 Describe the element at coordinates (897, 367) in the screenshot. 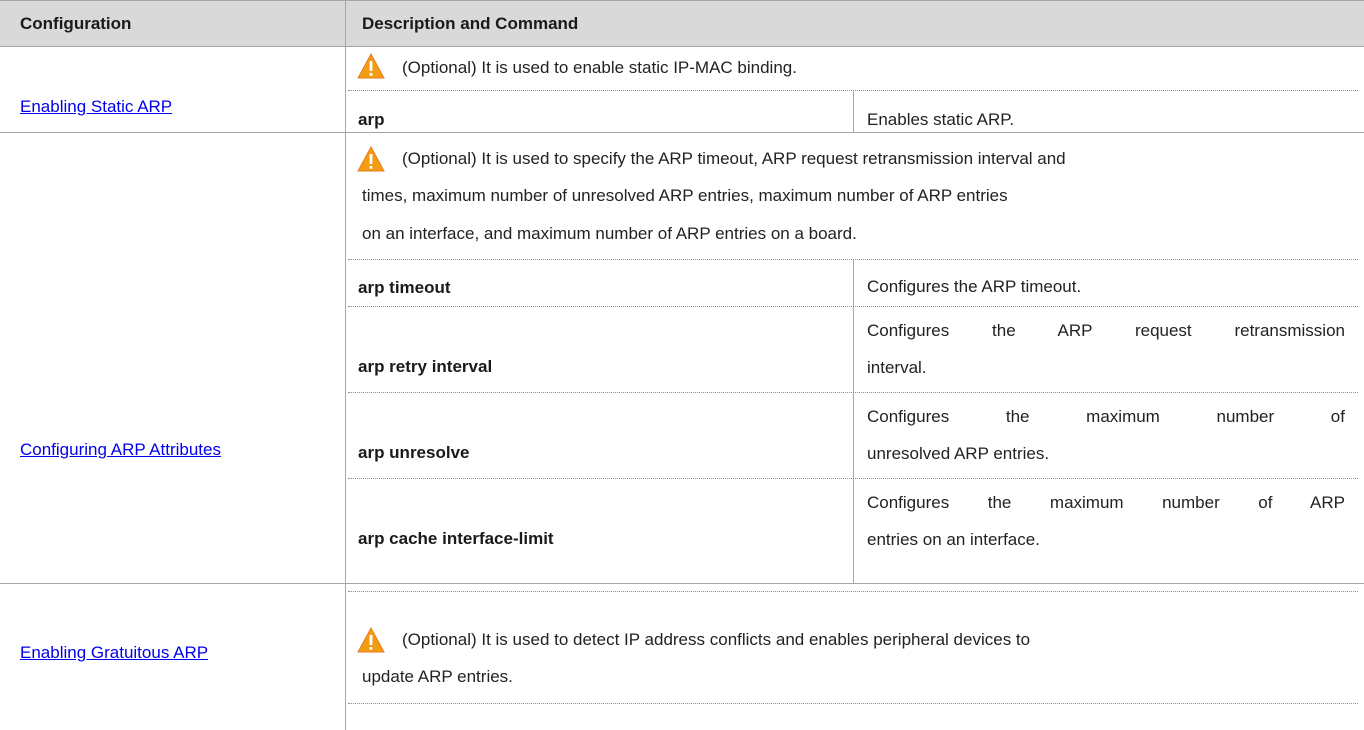

I see `command-description: interval.` at that location.